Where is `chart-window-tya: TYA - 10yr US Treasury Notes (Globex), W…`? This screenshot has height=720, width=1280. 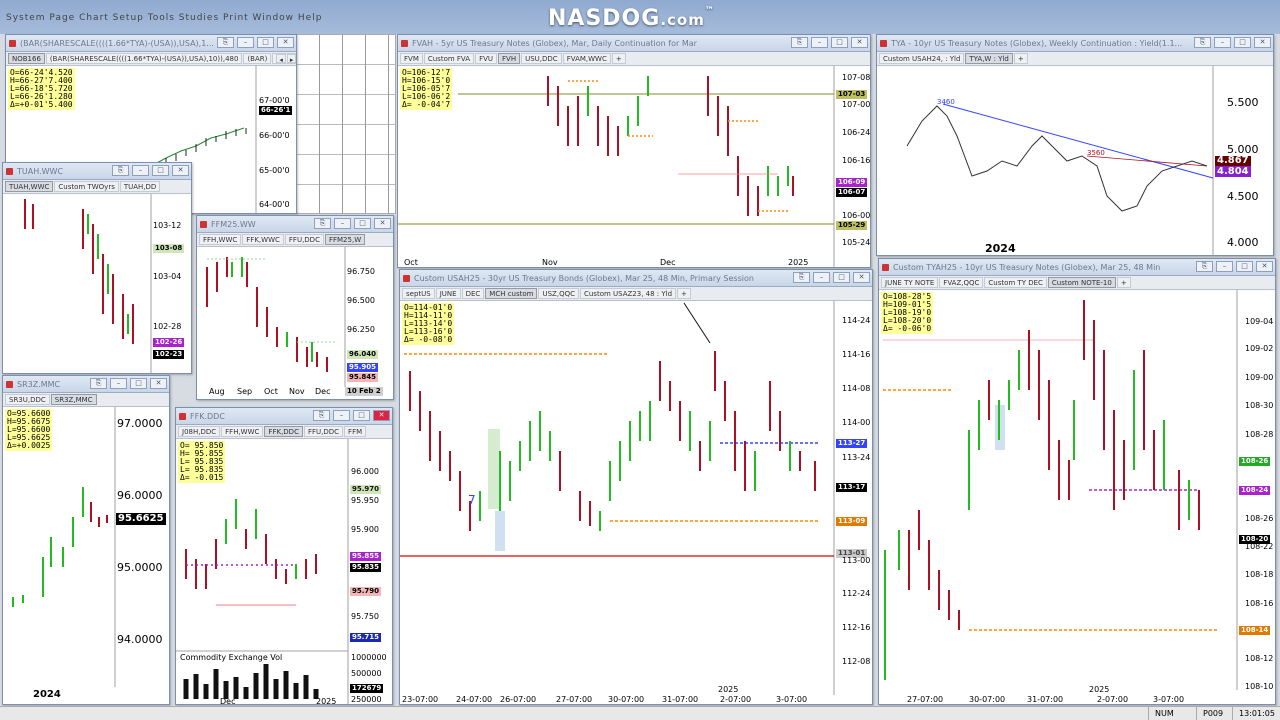 chart-window-tya: TYA - 10yr US Treasury Notes (Globex), W… is located at coordinates (1075, 145).